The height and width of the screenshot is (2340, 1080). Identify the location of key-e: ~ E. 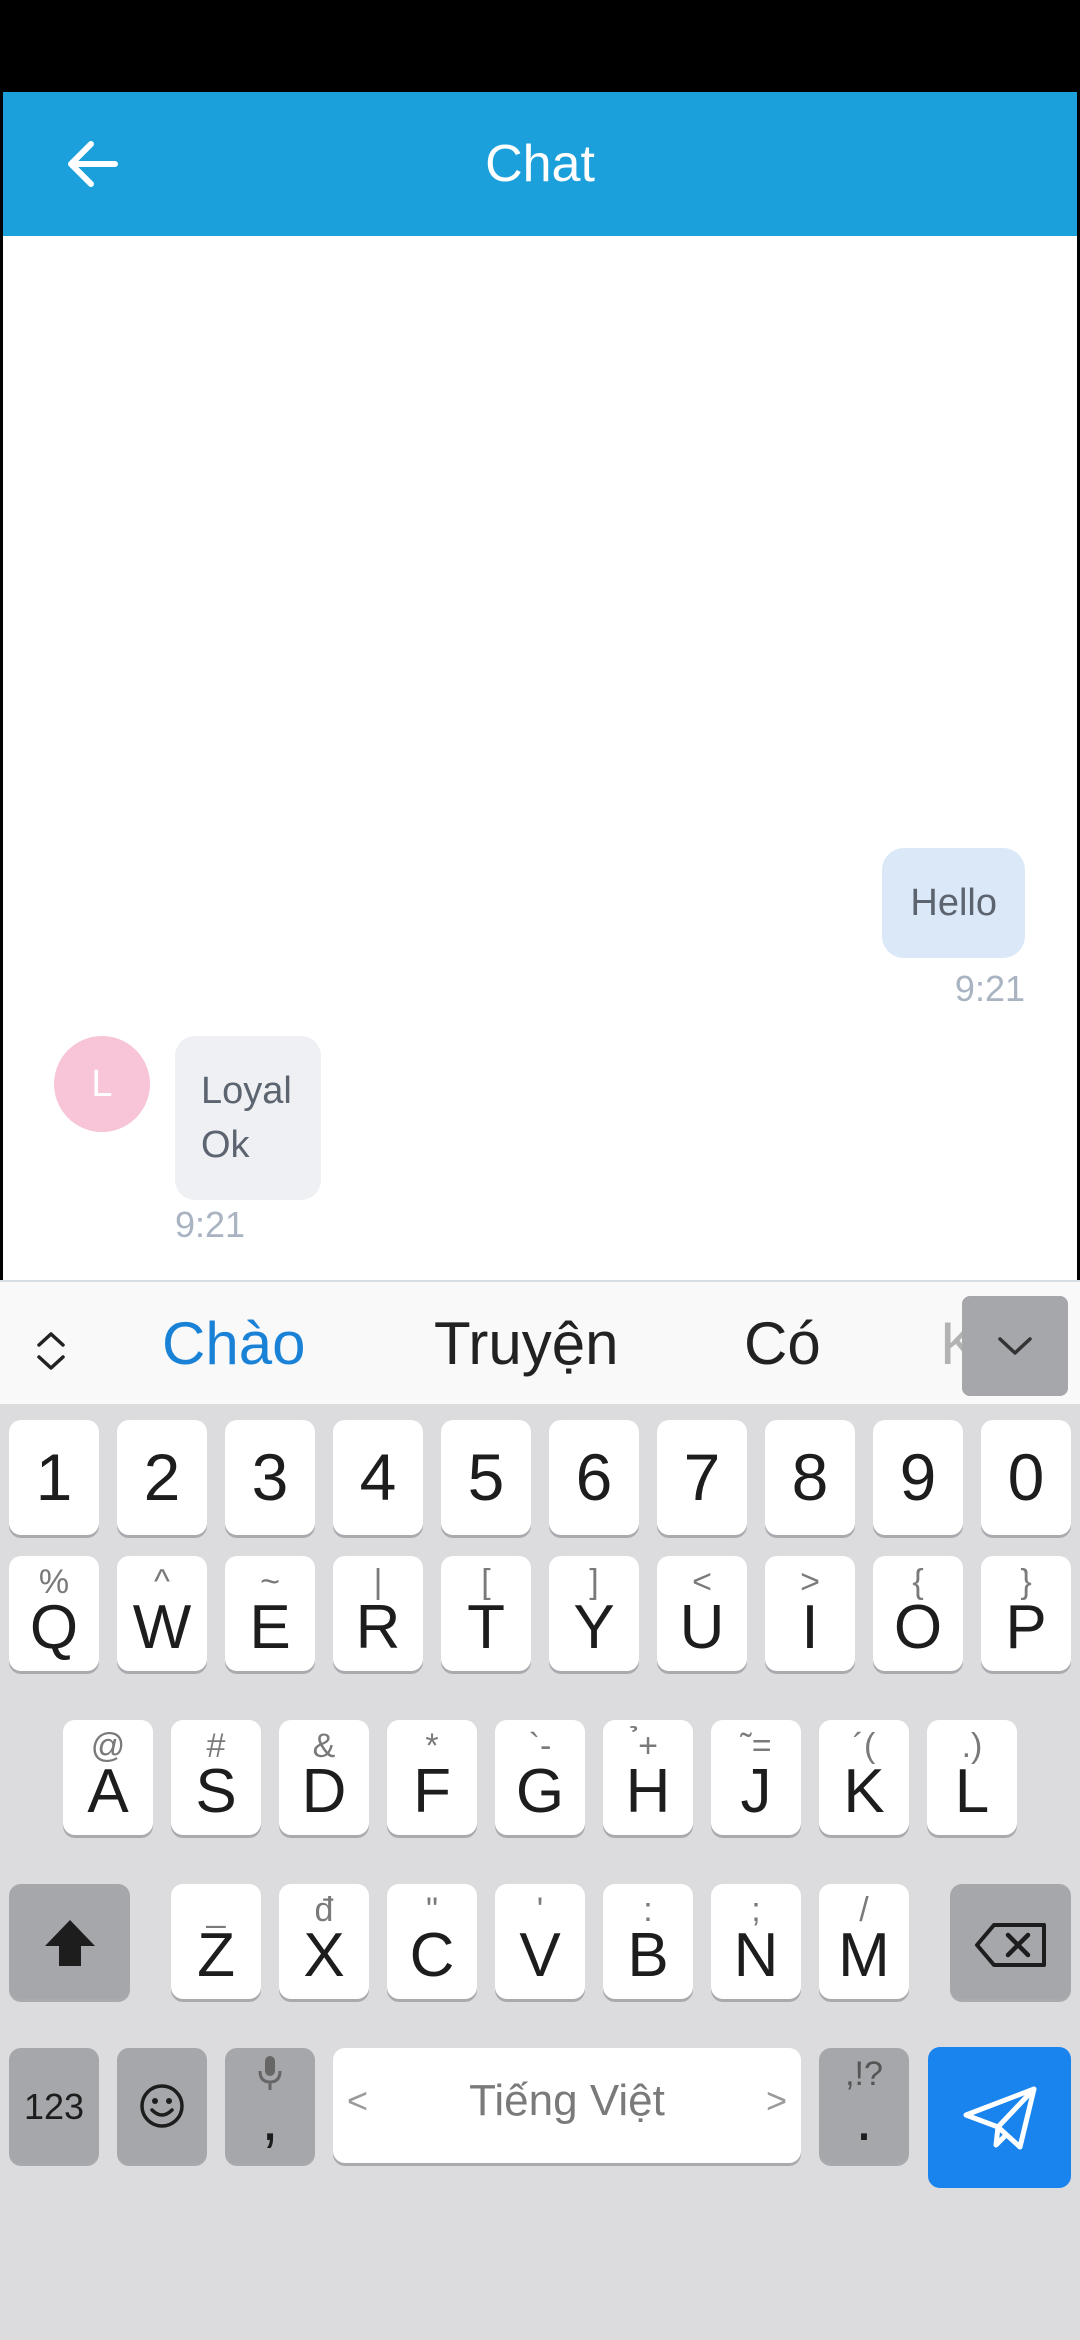
(270, 1613).